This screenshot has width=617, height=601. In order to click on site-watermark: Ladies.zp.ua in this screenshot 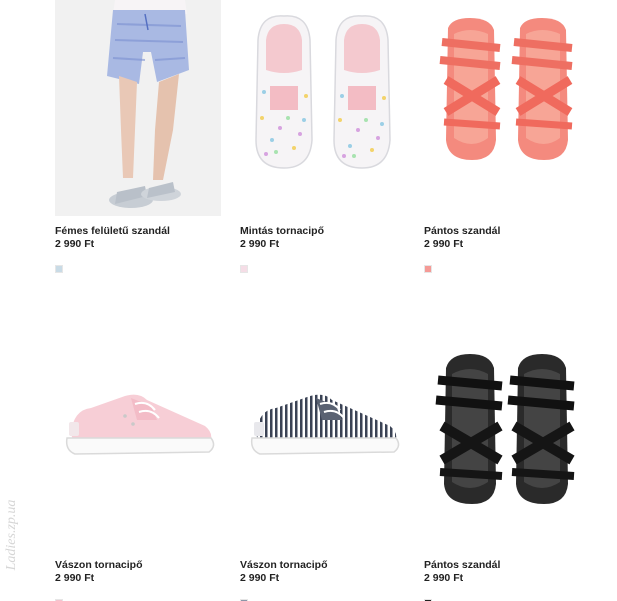, I will do `click(15, 535)`.